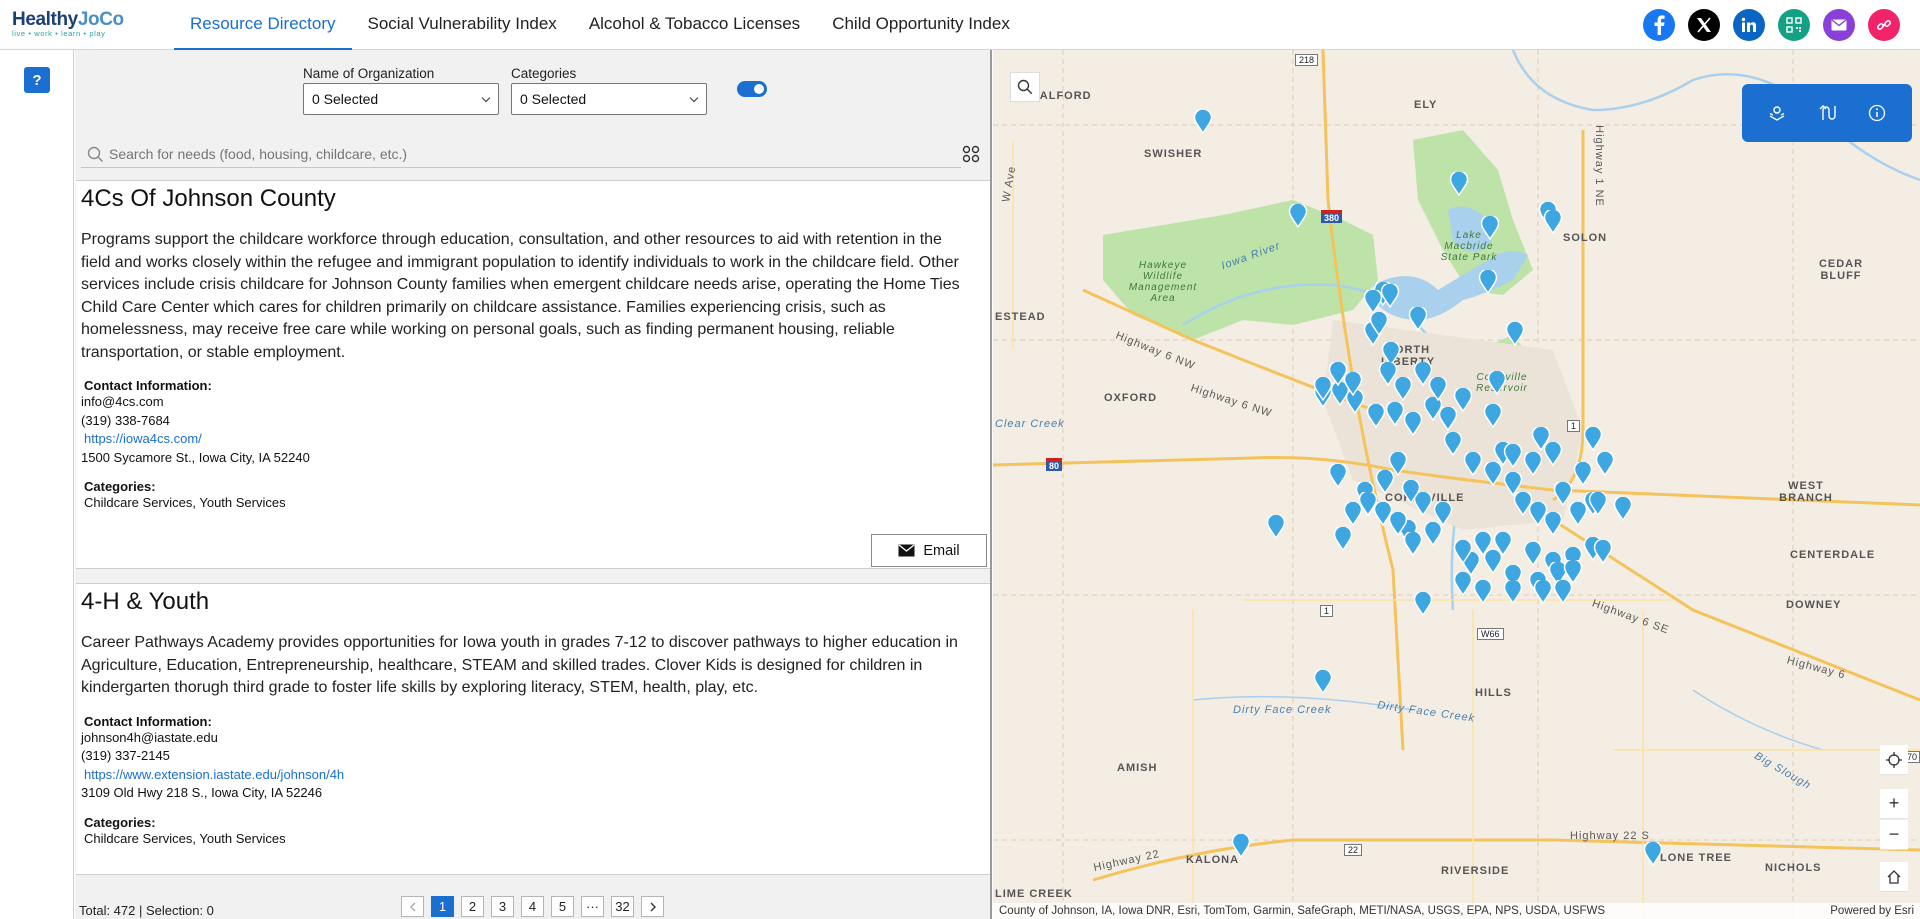 The width and height of the screenshot is (1920, 919). What do you see at coordinates (1839, 25) in the screenshot?
I see `mail-icon` at bounding box center [1839, 25].